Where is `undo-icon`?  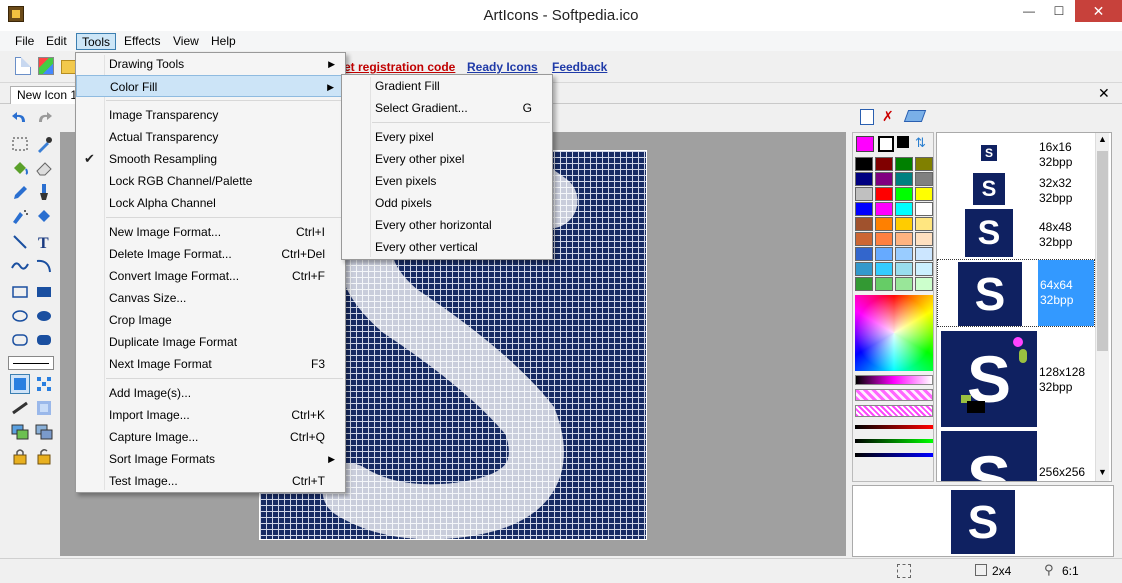
undo-icon is located at coordinates (20, 118).